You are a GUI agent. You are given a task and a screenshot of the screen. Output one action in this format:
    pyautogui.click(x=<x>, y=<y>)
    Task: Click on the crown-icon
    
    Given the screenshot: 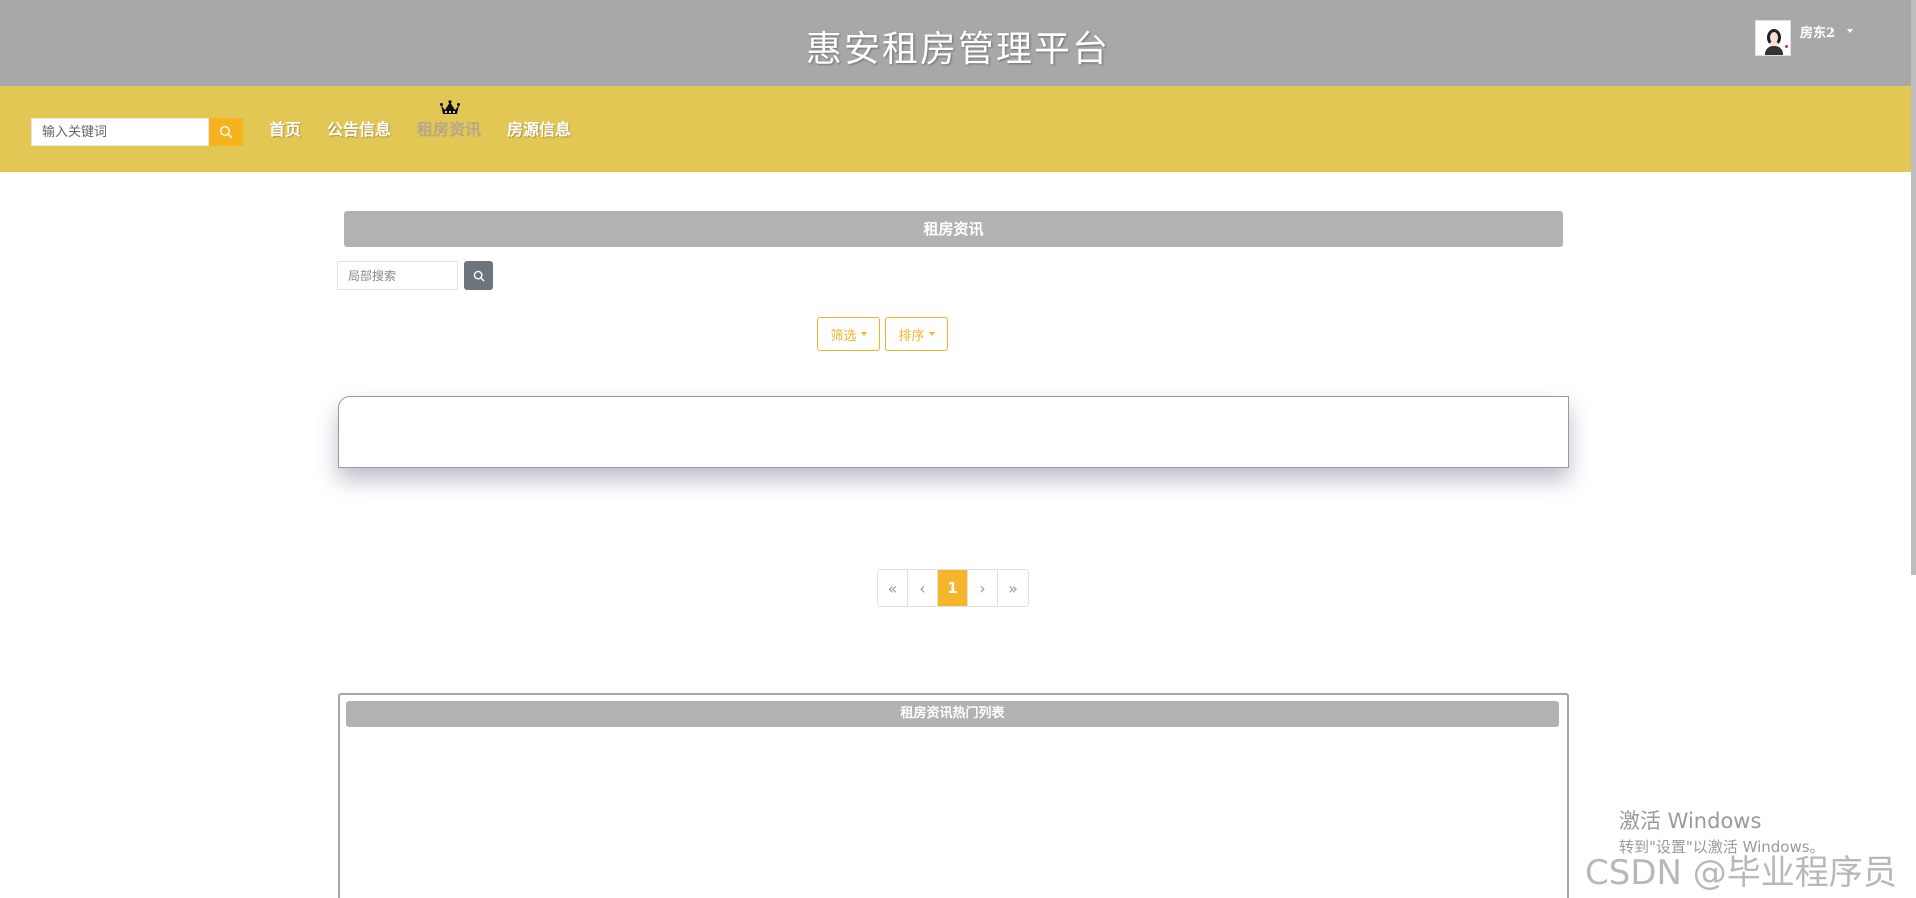 What is the action you would take?
    pyautogui.click(x=450, y=107)
    